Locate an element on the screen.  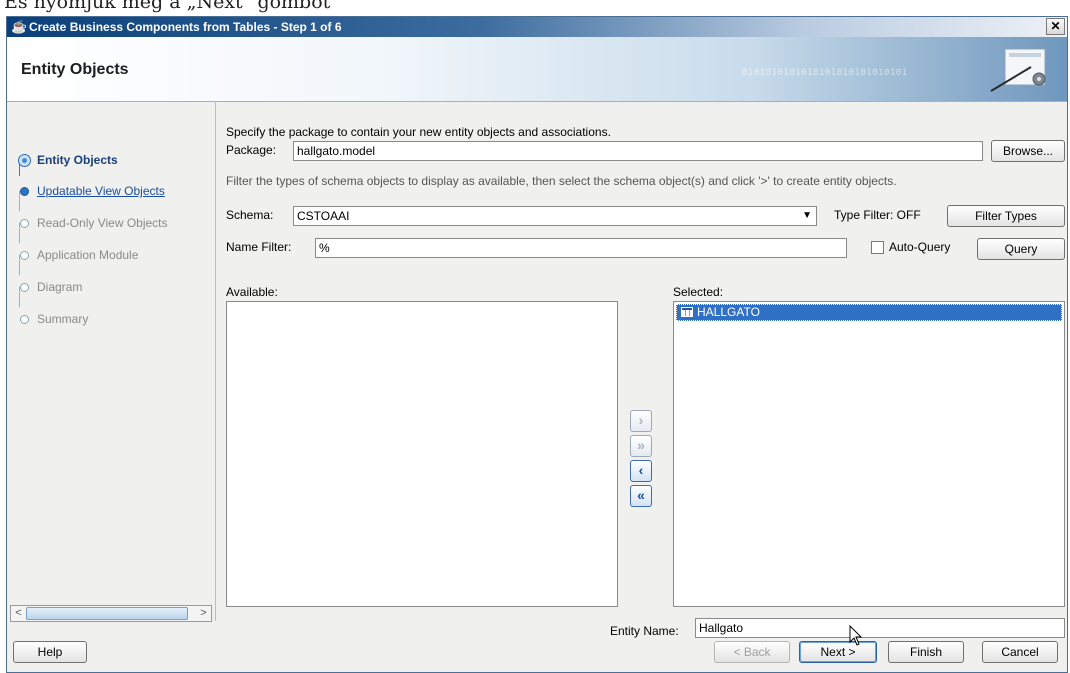
schema-dropdown: CSTOAAI ▼ is located at coordinates (555, 216).